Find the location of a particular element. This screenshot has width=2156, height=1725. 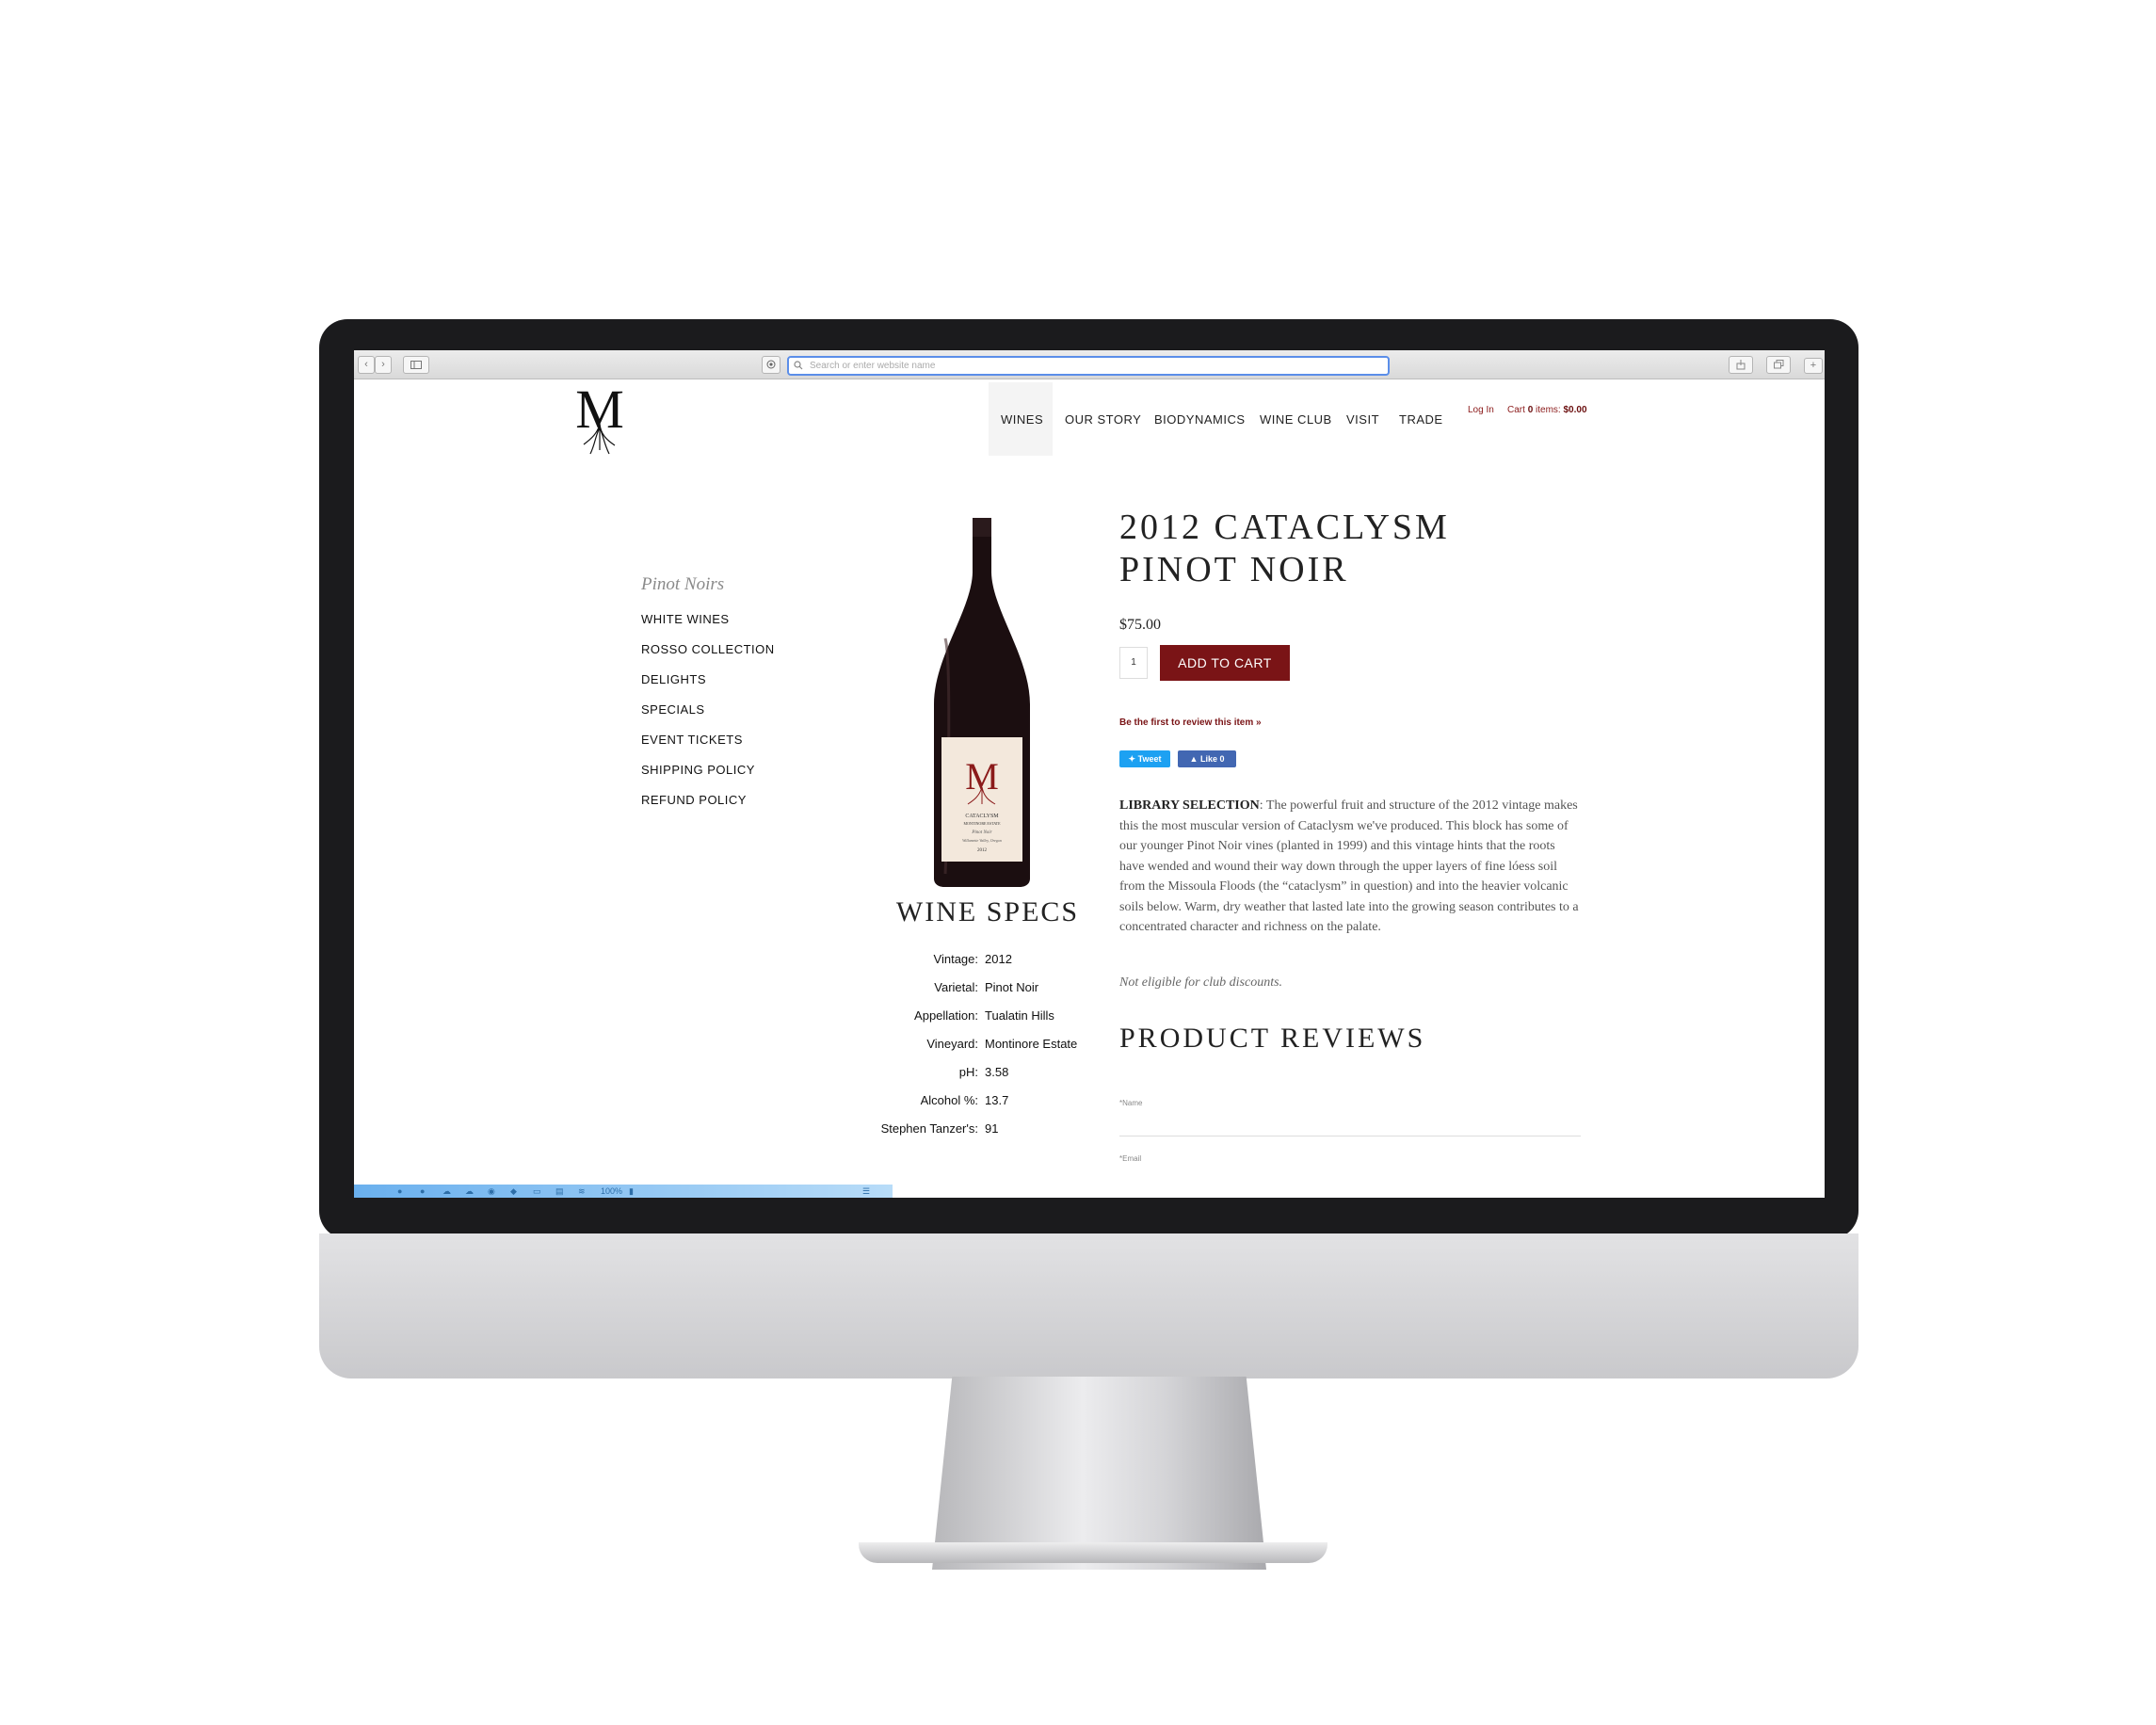

review-email-label: *Email is located at coordinates (1130, 1158).